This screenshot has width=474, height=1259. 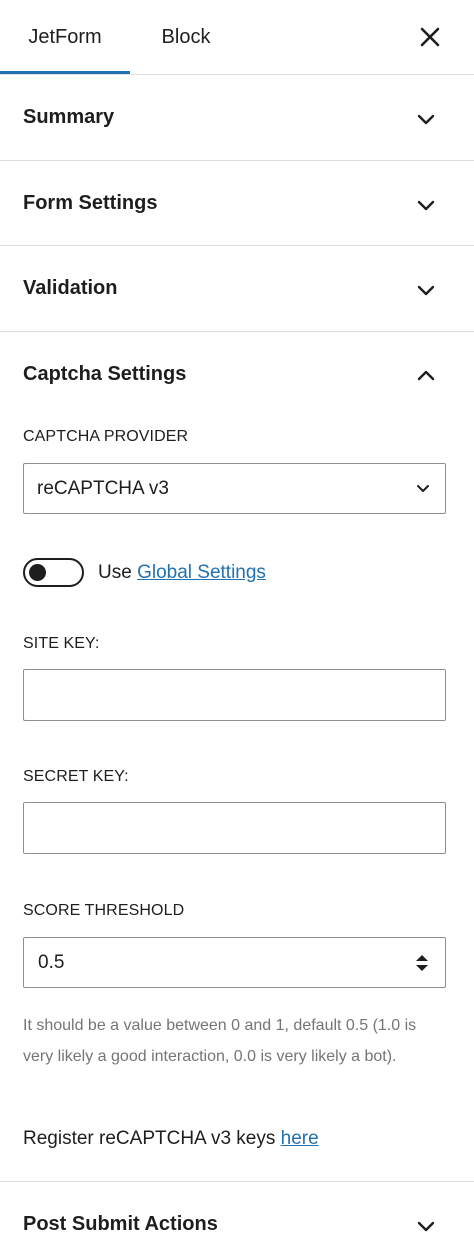 I want to click on score-threshold-input: 0.5, so click(x=234, y=962).